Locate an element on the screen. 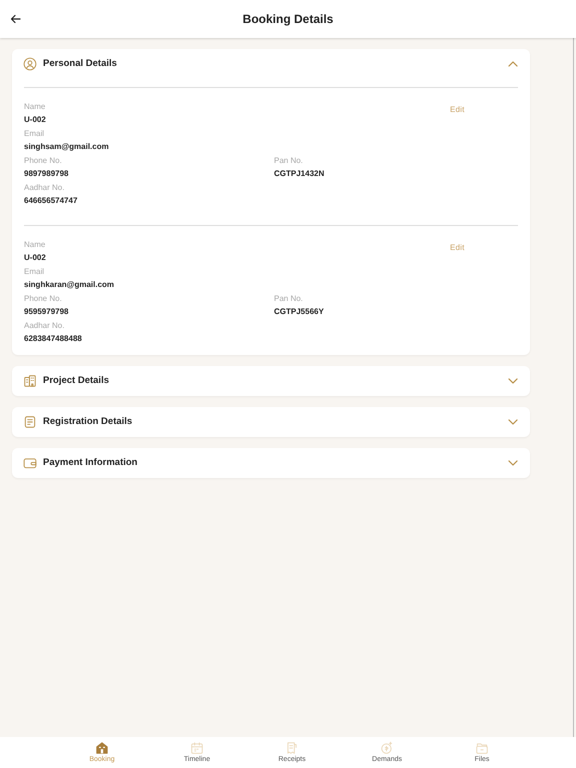 This screenshot has height=768, width=576. accordion-header: Project Details is located at coordinates (271, 381).